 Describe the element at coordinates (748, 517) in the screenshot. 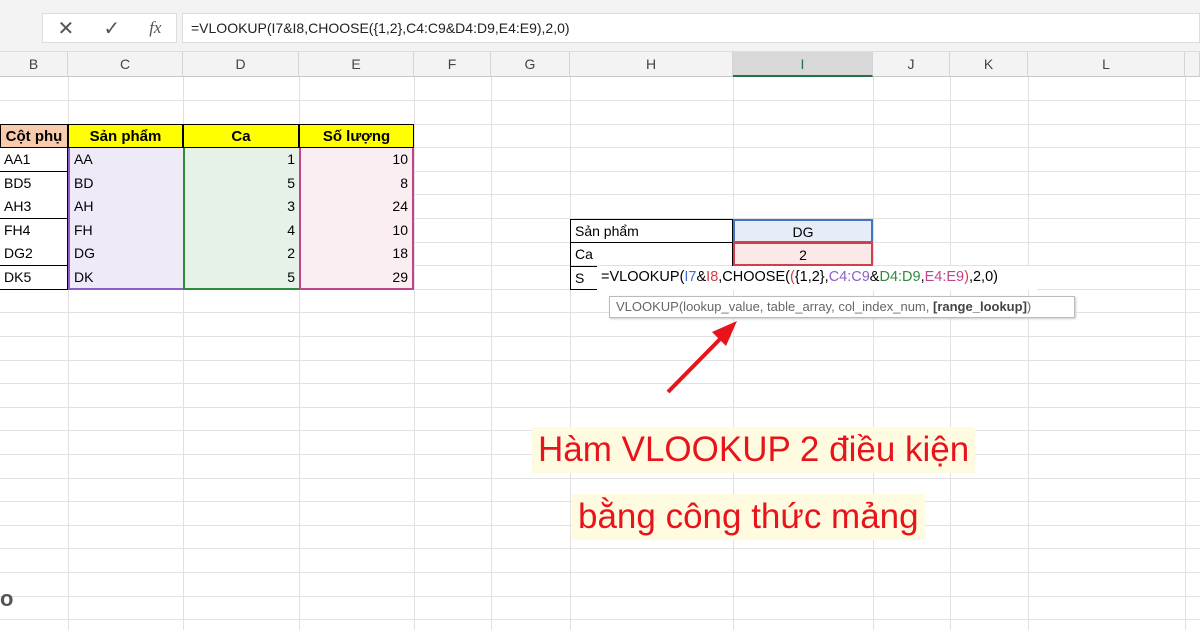

I see `caption-line-2: bằng công thức mảng` at that location.